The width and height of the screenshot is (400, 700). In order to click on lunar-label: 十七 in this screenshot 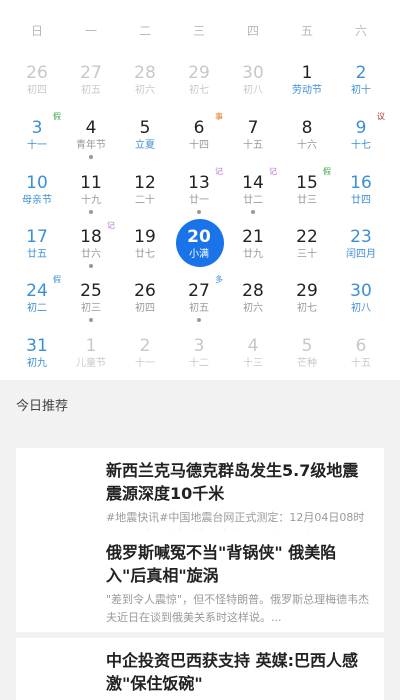, I will do `click(361, 145)`.